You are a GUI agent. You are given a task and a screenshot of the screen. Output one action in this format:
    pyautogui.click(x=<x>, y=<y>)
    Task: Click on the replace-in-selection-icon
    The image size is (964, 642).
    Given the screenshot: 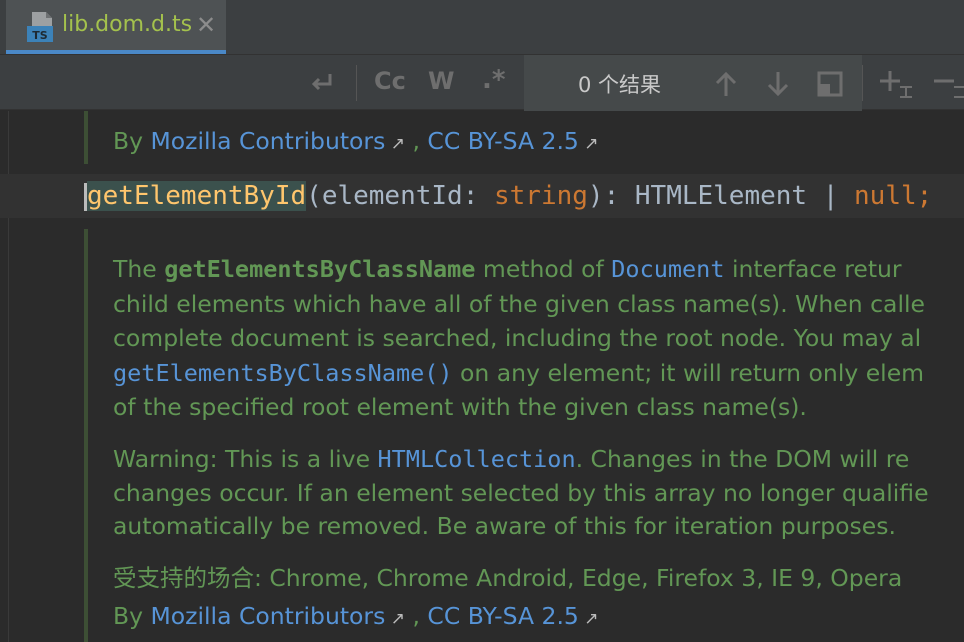 What is the action you would take?
    pyautogui.click(x=323, y=83)
    